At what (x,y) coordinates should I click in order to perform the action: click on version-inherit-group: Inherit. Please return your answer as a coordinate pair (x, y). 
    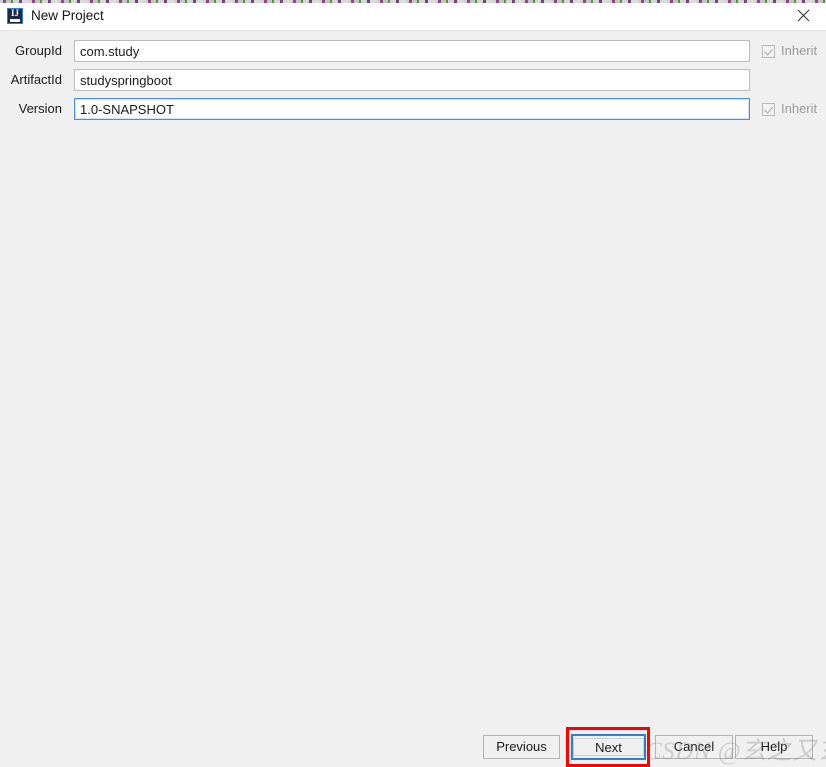
    Looking at the image, I should click on (789, 109).